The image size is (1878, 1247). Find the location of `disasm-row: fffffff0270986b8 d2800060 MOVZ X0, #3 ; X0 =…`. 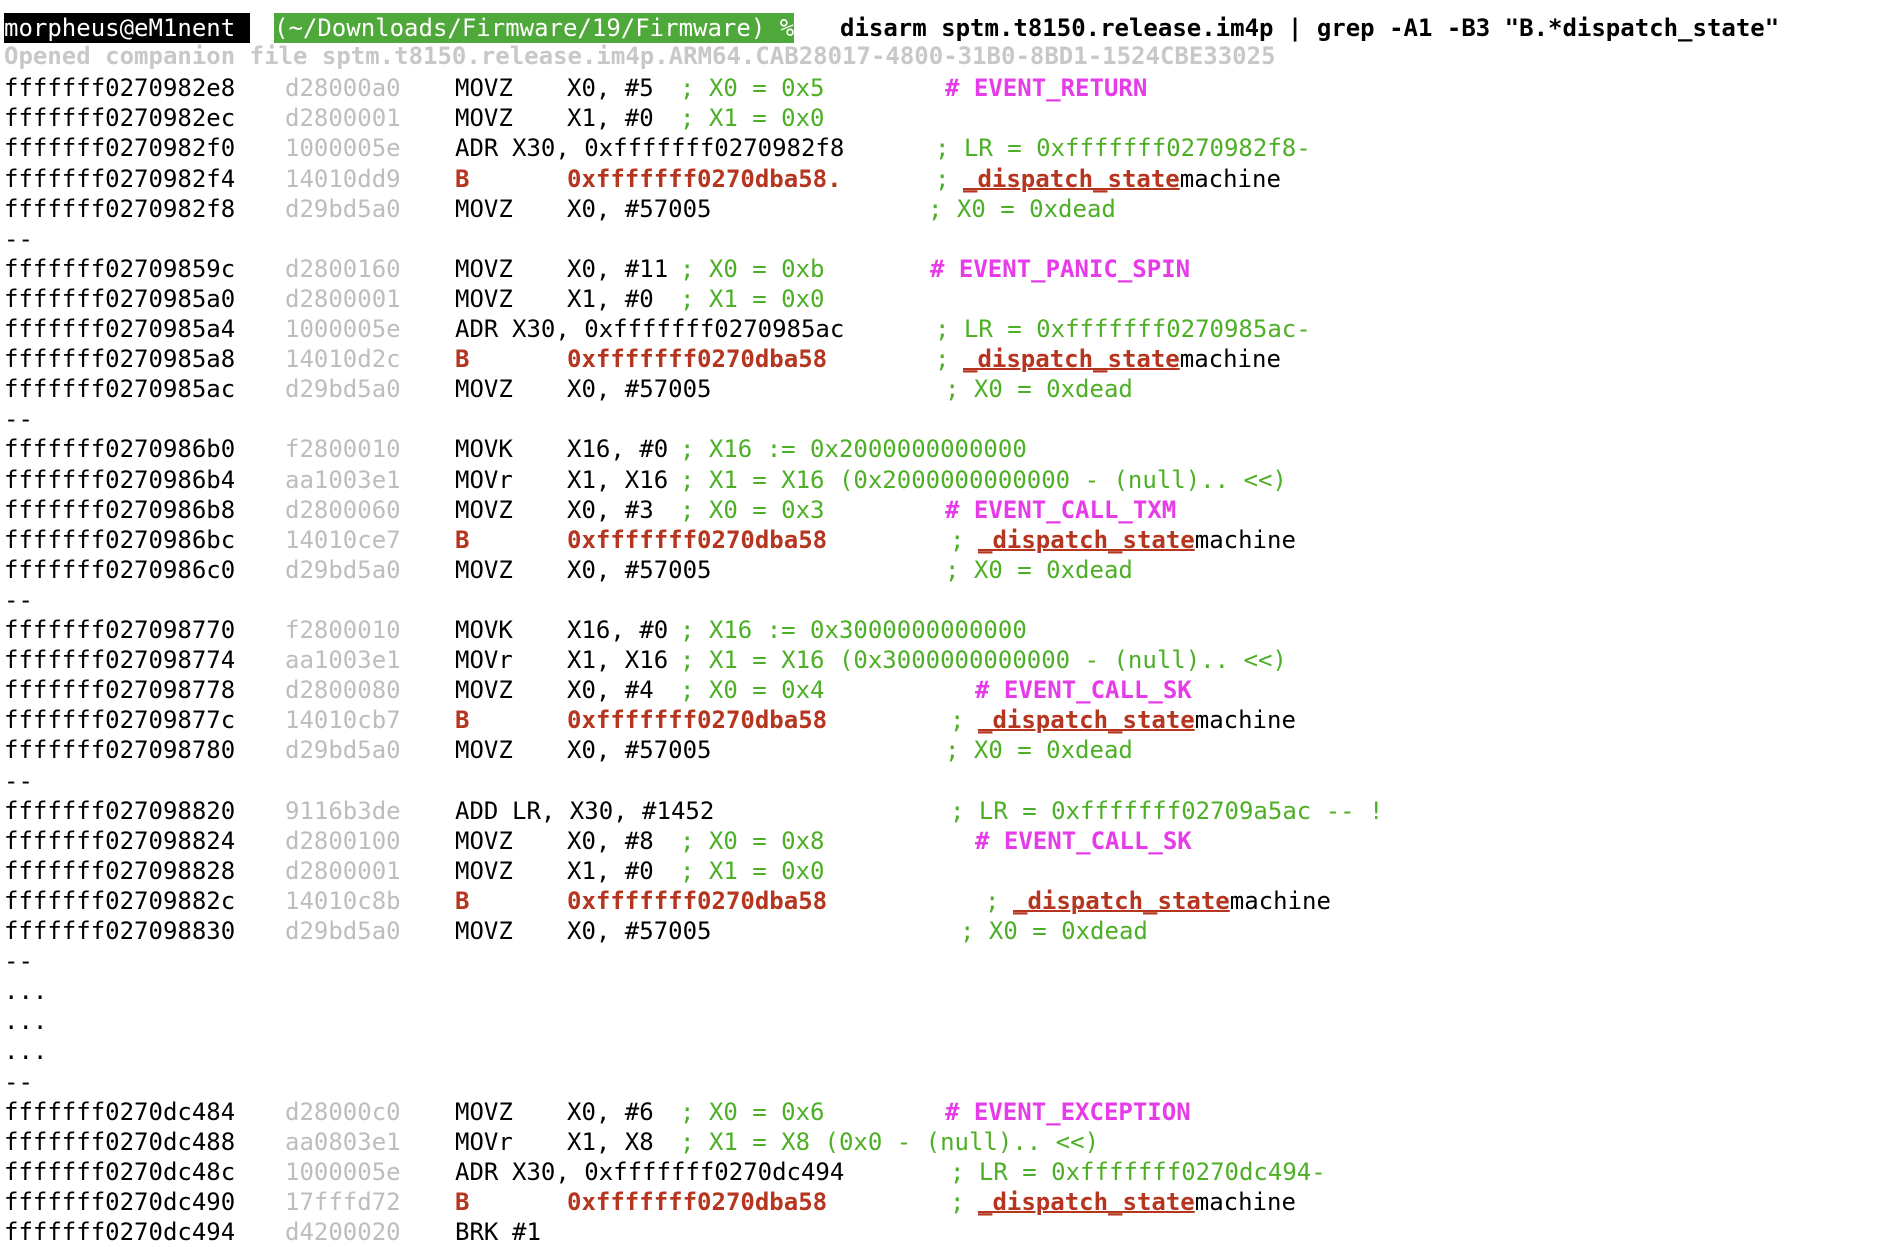

disasm-row: fffffff0270986b8 d2800060 MOVZ X0, #3 ; X0 =… is located at coordinates (939, 510).